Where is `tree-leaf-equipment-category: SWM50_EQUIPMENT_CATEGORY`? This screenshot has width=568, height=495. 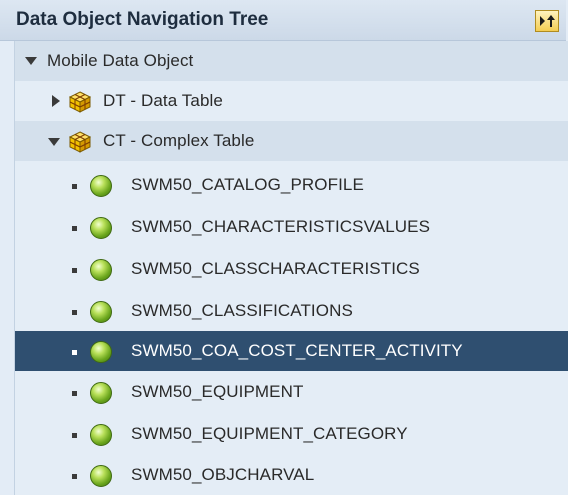 tree-leaf-equipment-category: SWM50_EQUIPMENT_CATEGORY is located at coordinates (291, 434).